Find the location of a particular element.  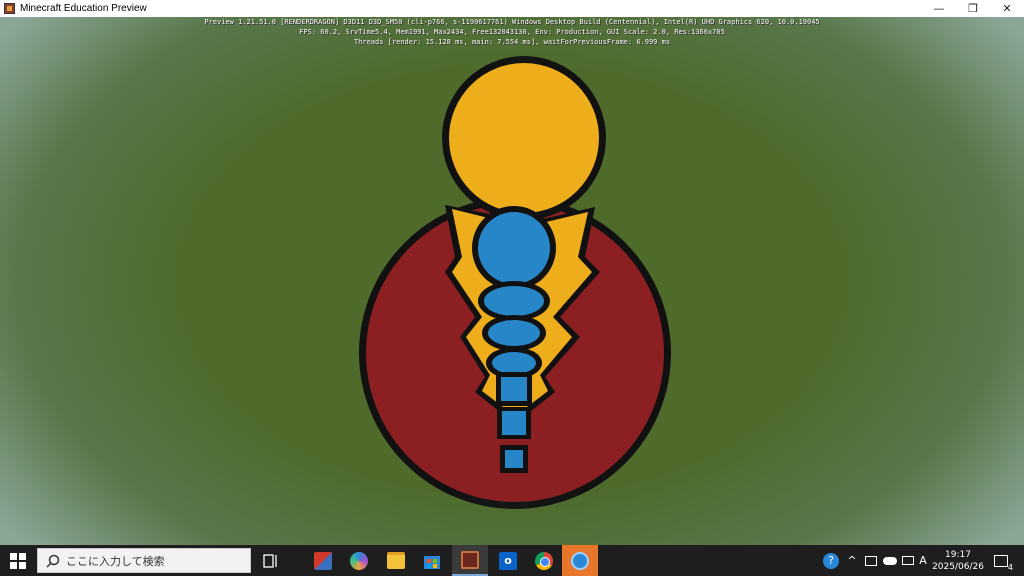

task-view-icon is located at coordinates (270, 560).